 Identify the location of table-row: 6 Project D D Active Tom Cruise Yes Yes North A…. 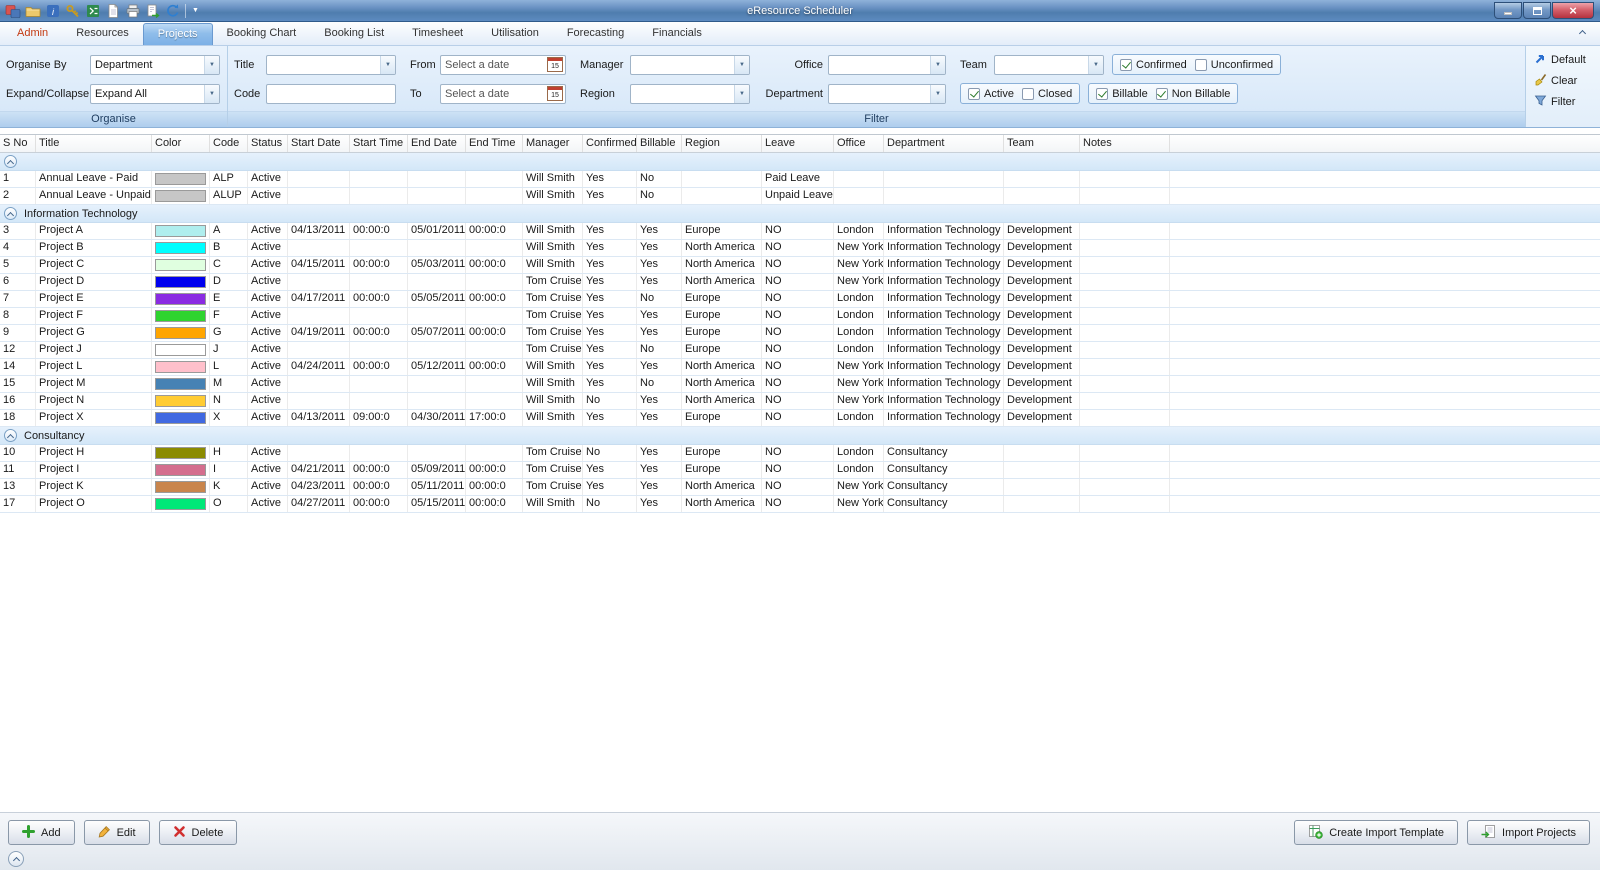
(800, 282).